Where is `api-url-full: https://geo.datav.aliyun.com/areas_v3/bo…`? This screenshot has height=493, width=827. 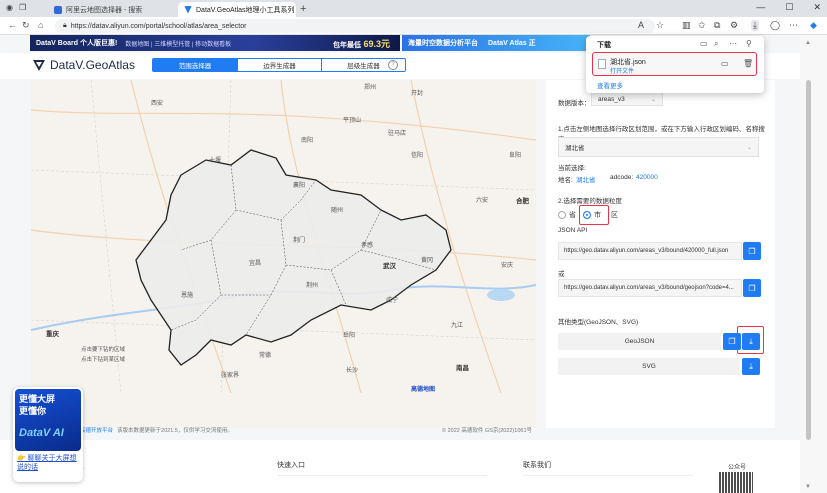 api-url-full: https://geo.datav.aliyun.com/areas_v3/bo… is located at coordinates (650, 251).